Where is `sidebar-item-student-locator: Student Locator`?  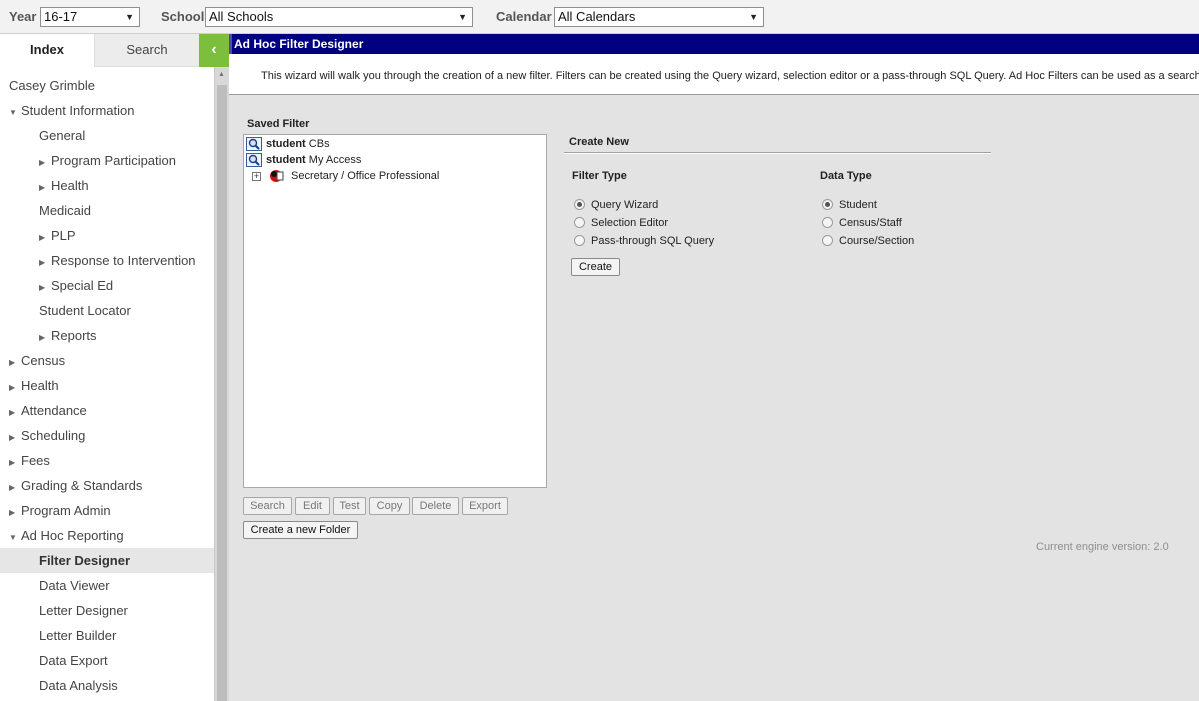 sidebar-item-student-locator: Student Locator is located at coordinates (107, 310).